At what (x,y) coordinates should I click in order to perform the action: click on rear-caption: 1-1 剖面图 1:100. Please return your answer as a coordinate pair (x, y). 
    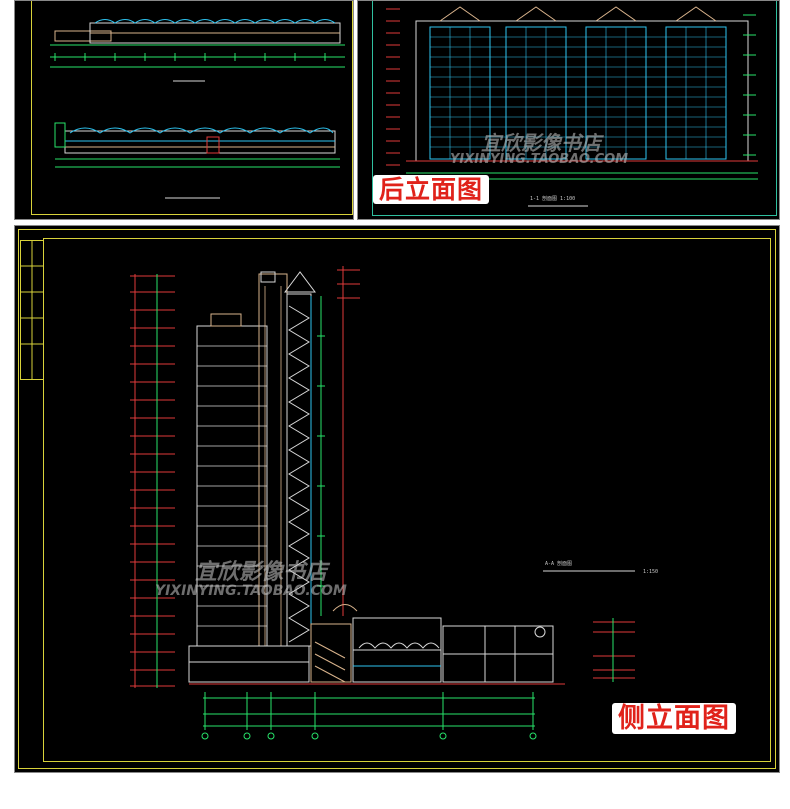
    Looking at the image, I should click on (553, 199).